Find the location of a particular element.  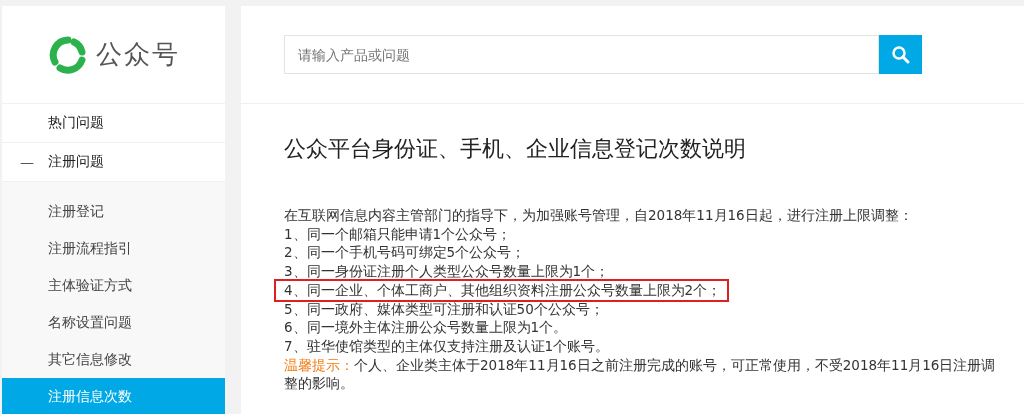

collapse-toggle: — is located at coordinates (27, 162).